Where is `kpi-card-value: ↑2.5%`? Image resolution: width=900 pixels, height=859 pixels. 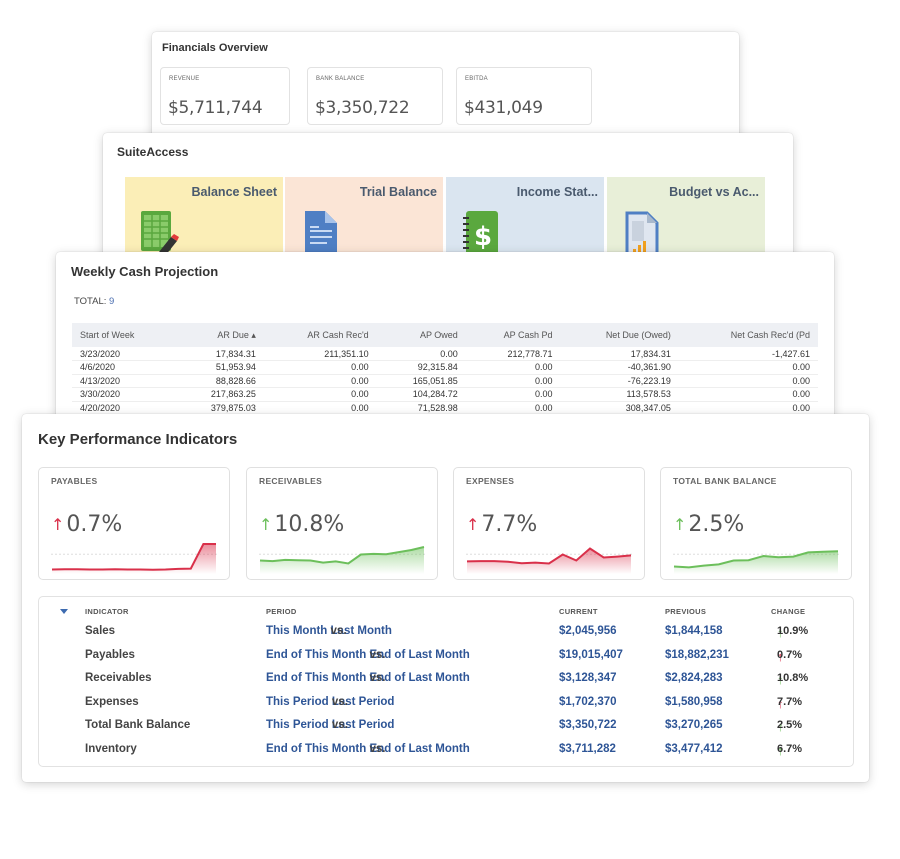 kpi-card-value: ↑2.5% is located at coordinates (708, 524).